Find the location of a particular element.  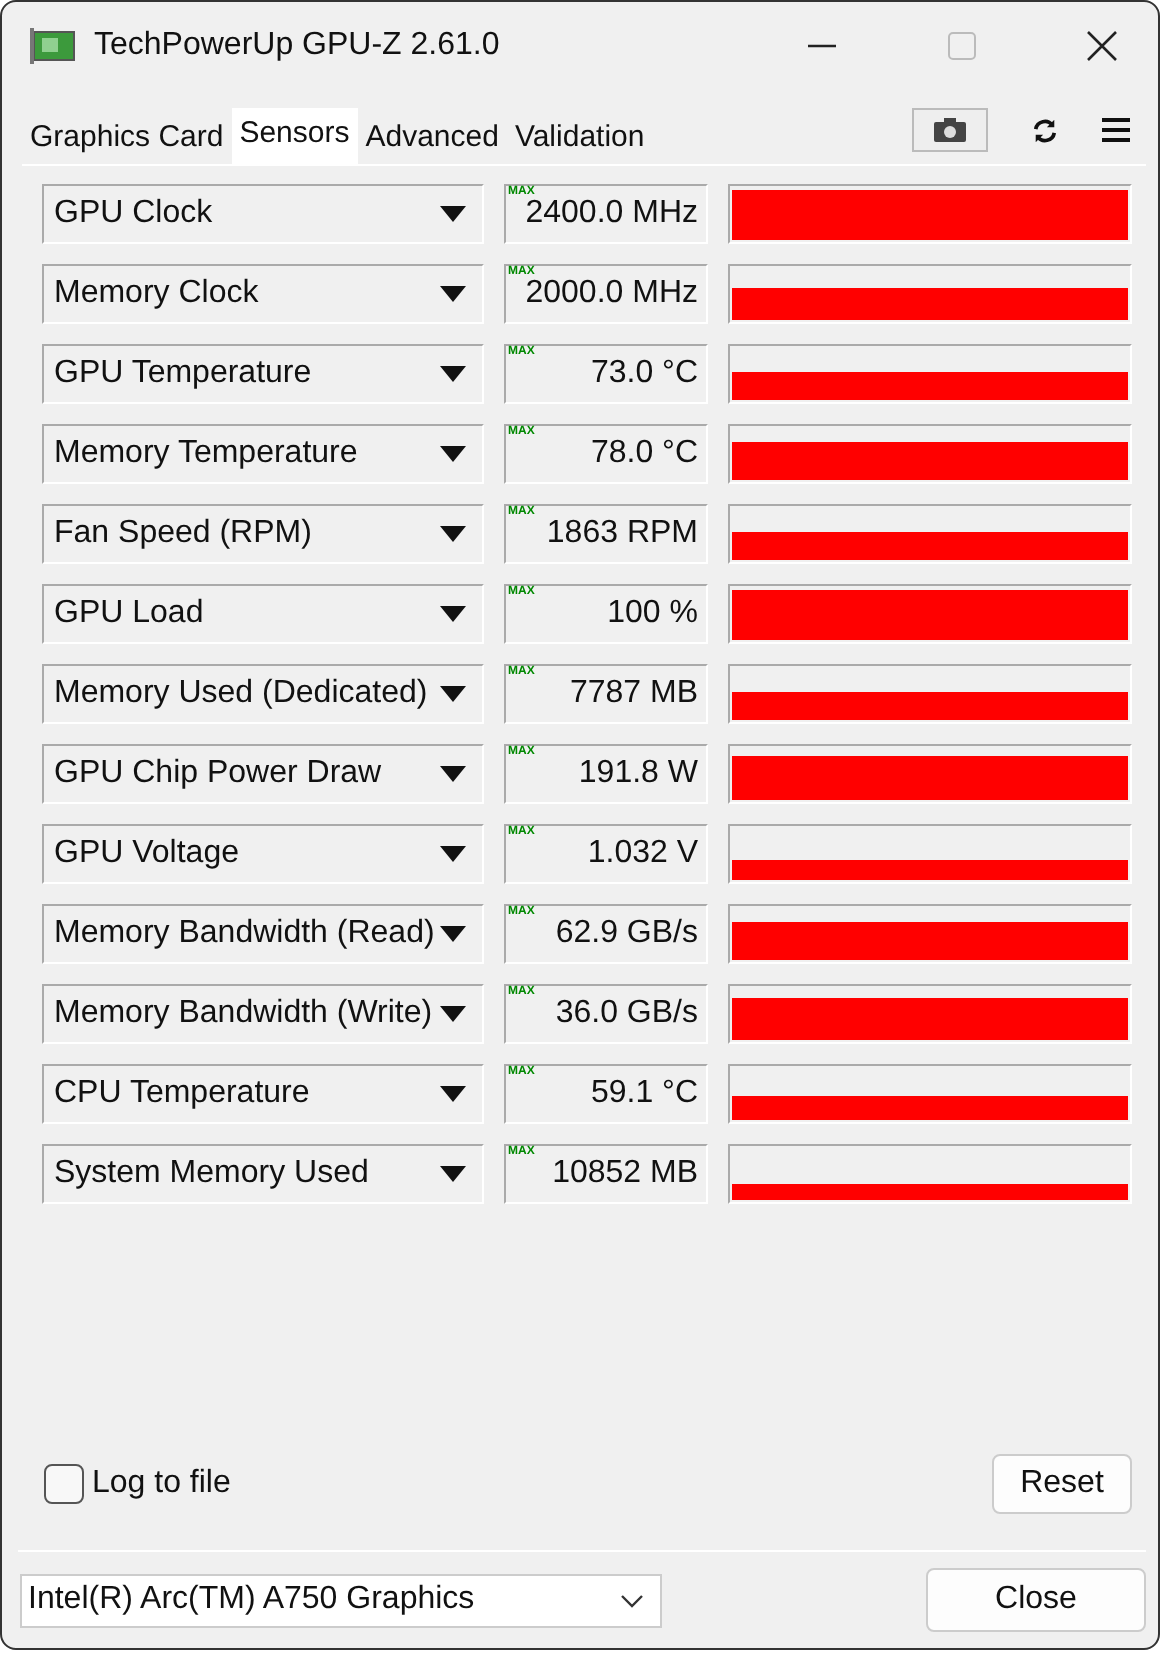

tab: Sensors is located at coordinates (294, 136).